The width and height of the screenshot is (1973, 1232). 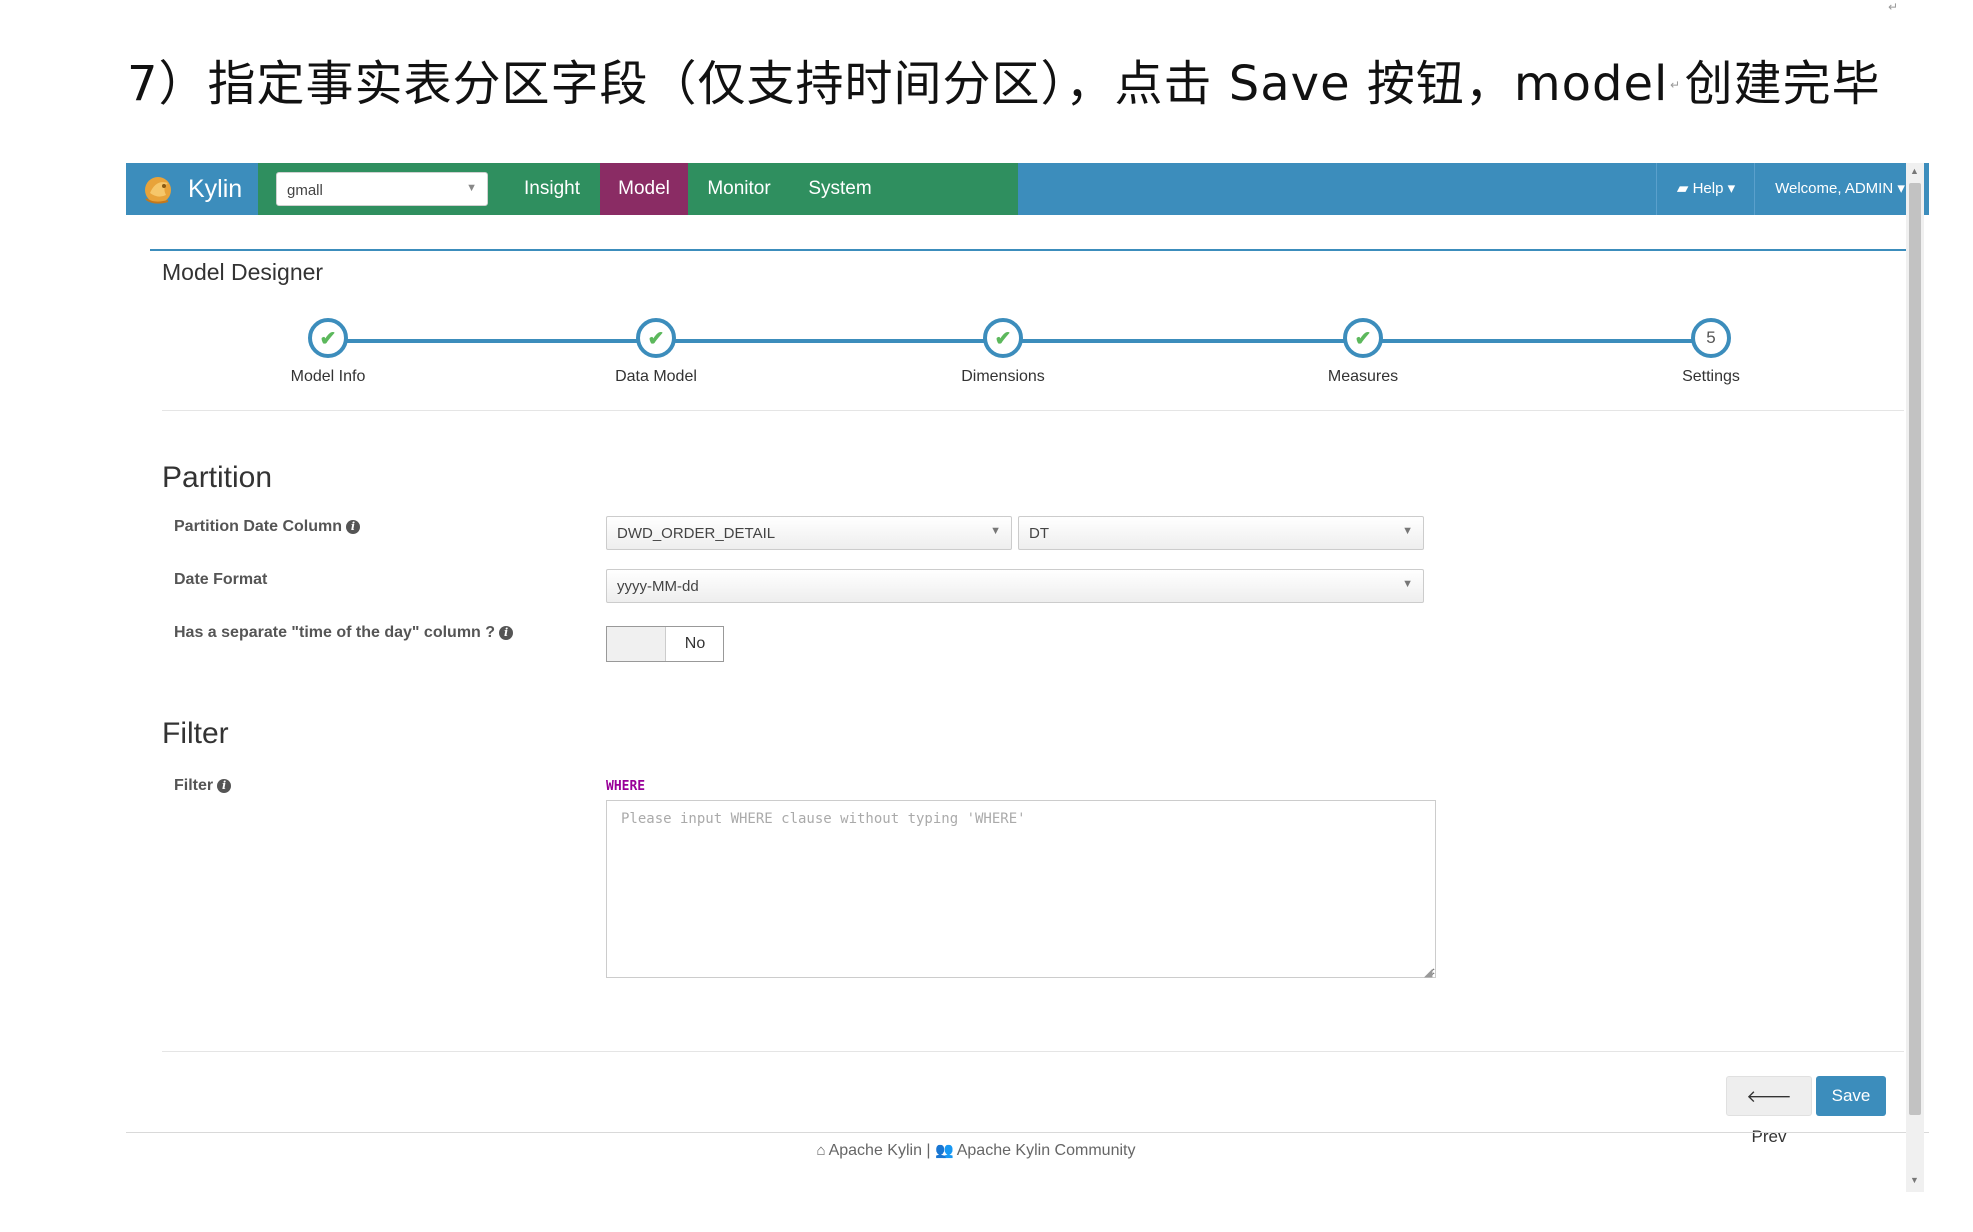 What do you see at coordinates (821, 1150) in the screenshot?
I see `home-icon: ⌂` at bounding box center [821, 1150].